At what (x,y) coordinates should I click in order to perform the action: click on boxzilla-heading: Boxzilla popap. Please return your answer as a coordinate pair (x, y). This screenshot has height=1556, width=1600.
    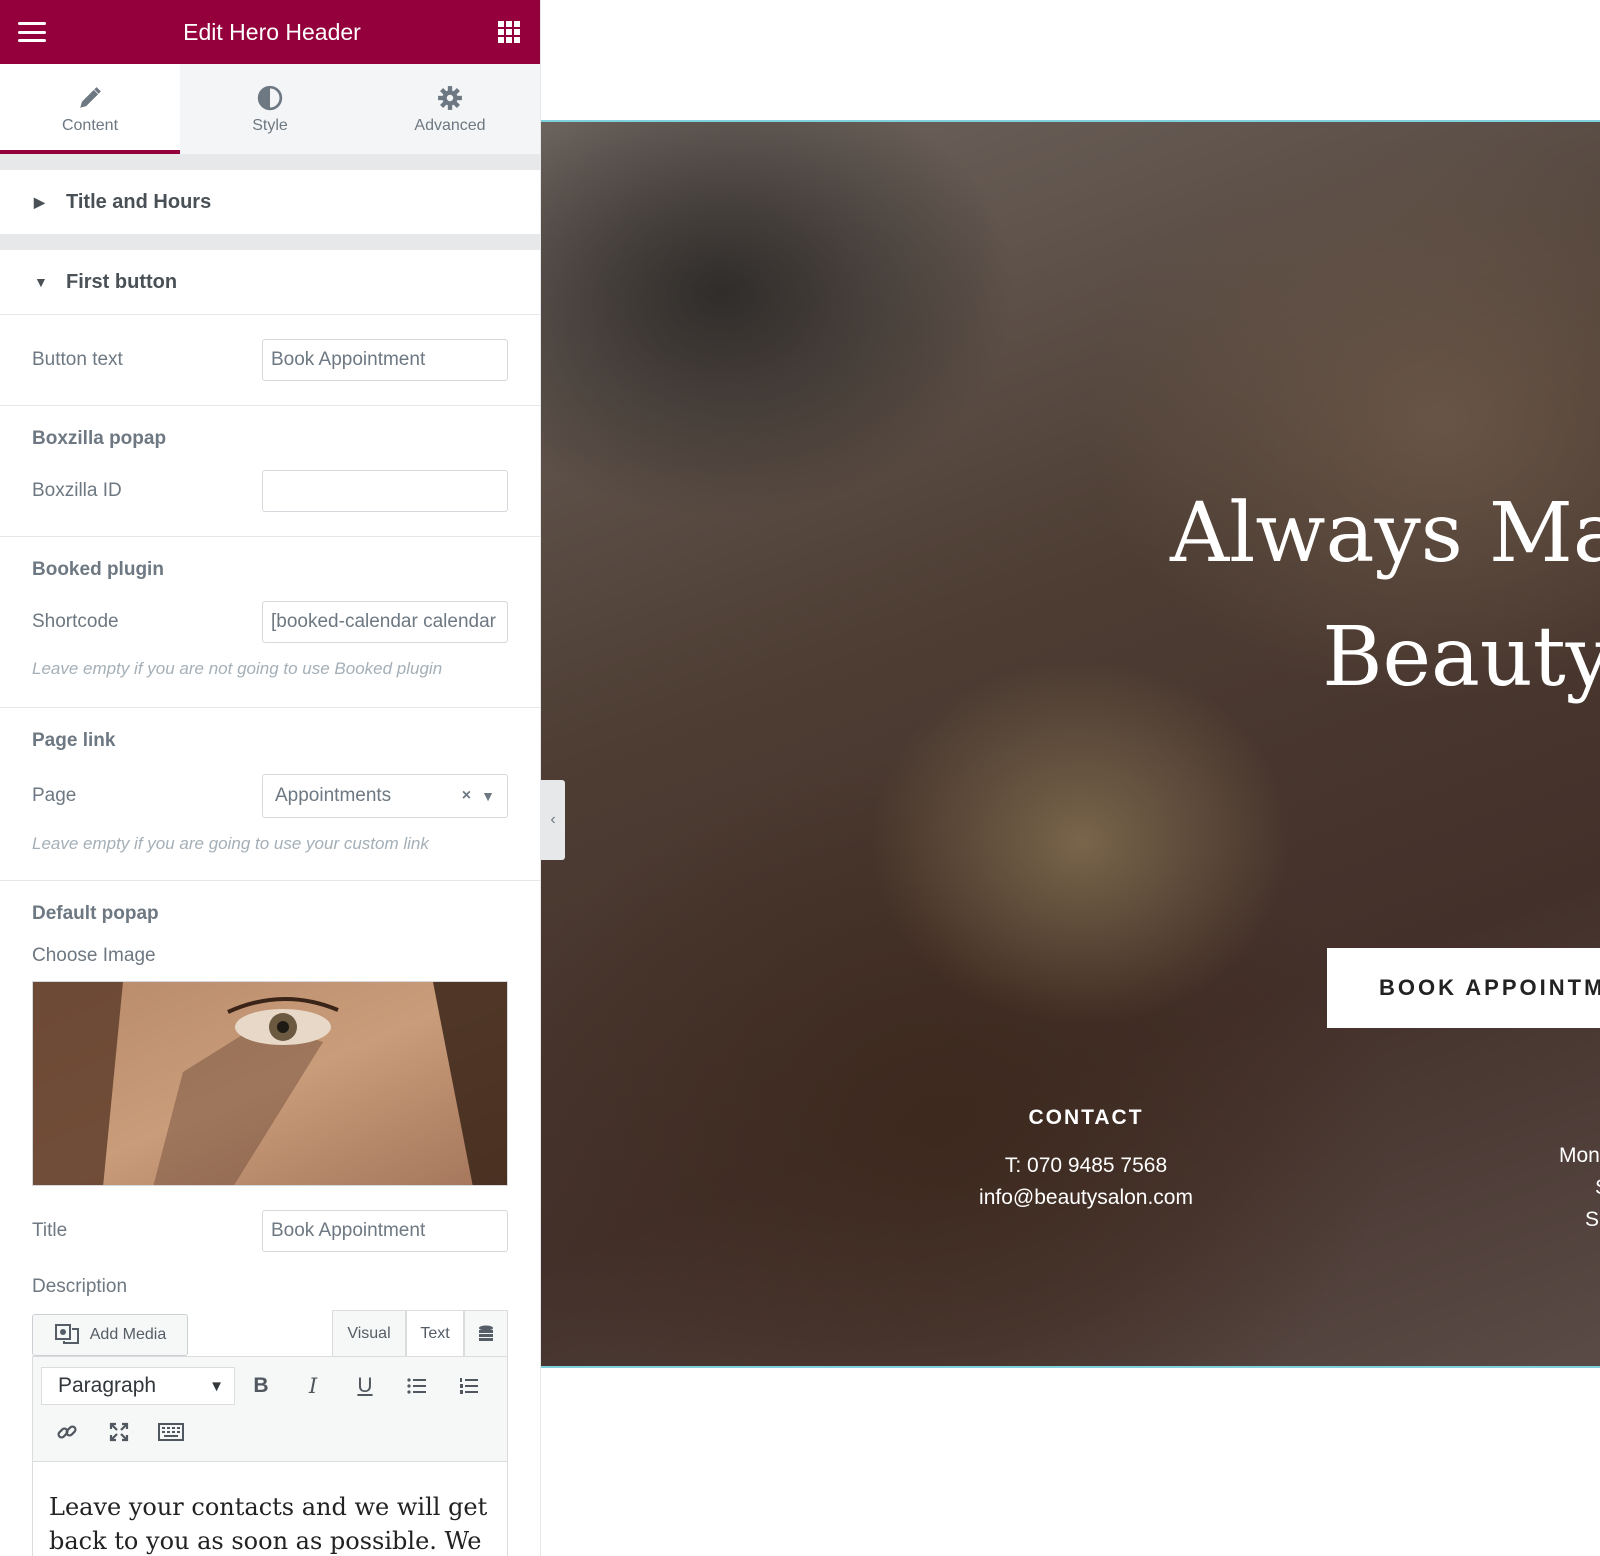
    Looking at the image, I should click on (99, 438).